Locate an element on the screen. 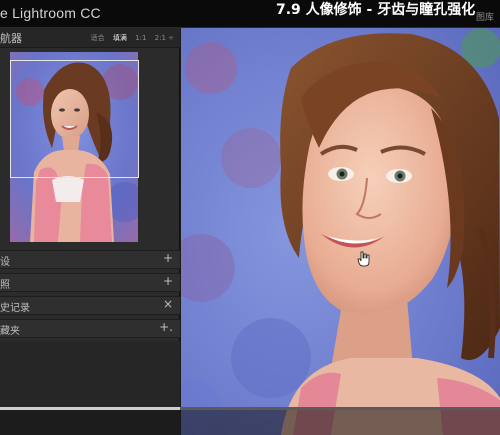 This screenshot has height=435, width=500. portrait-thumbnail is located at coordinates (74, 147).